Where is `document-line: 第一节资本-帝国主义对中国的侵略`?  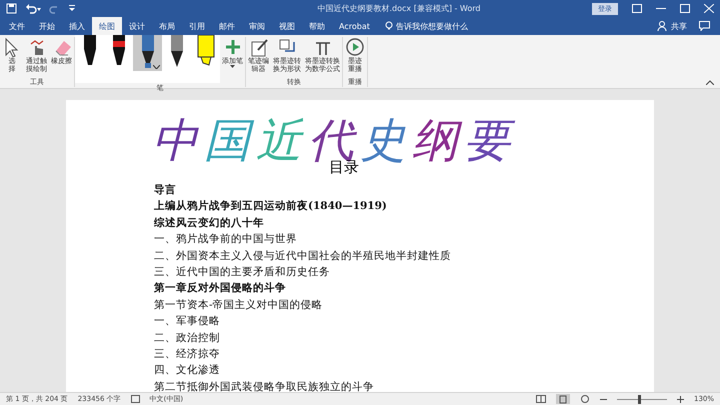 document-line: 第一节资本-帝国主义对中国的侵略 is located at coordinates (239, 305).